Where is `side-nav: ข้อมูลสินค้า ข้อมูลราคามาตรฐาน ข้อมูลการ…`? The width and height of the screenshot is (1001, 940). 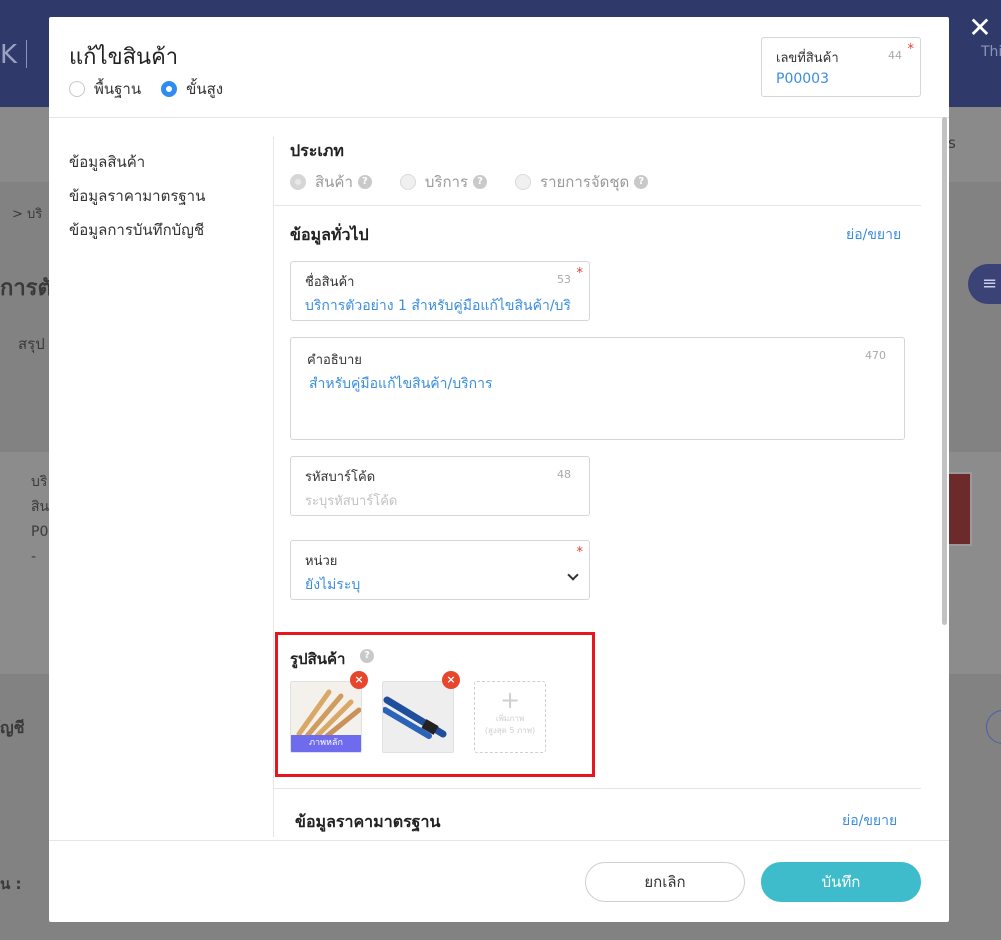 side-nav: ข้อมูลสินค้า ข้อมูลราคามาตรฐาน ข้อมูลการ… is located at coordinates (137, 196).